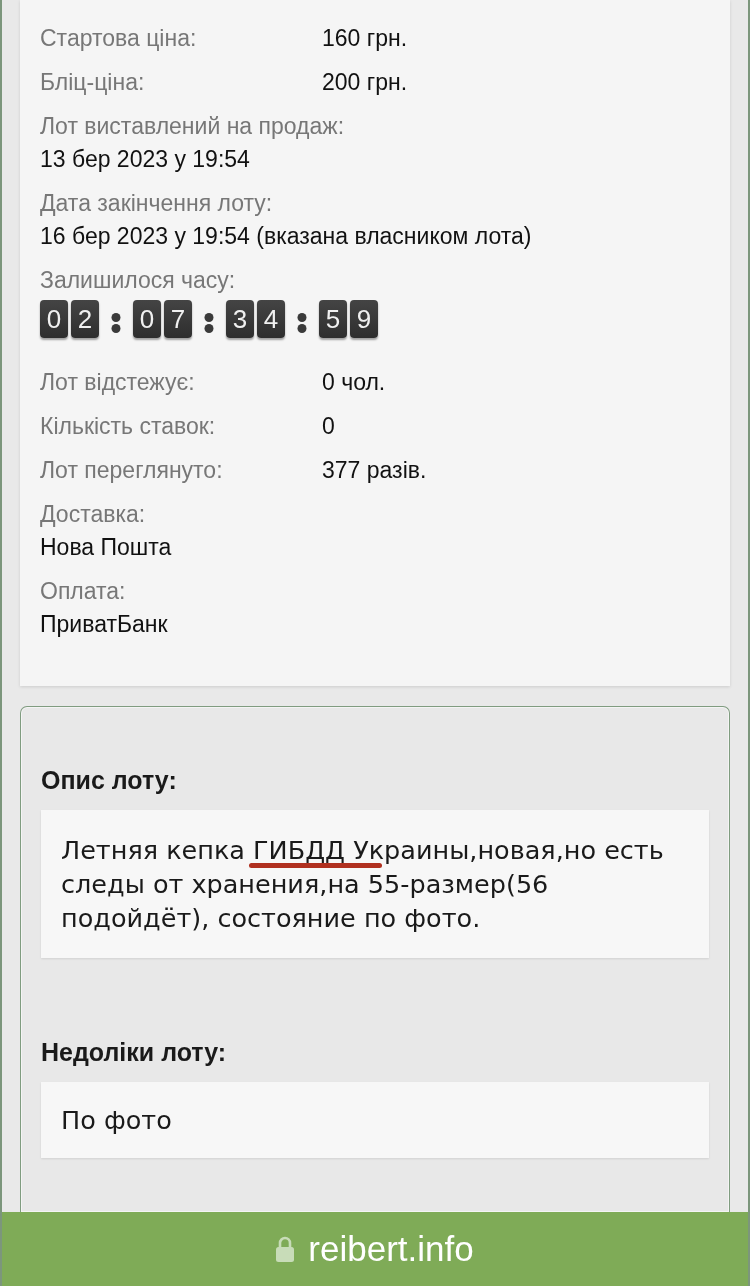  I want to click on field-label: Оплата:, so click(83, 591).